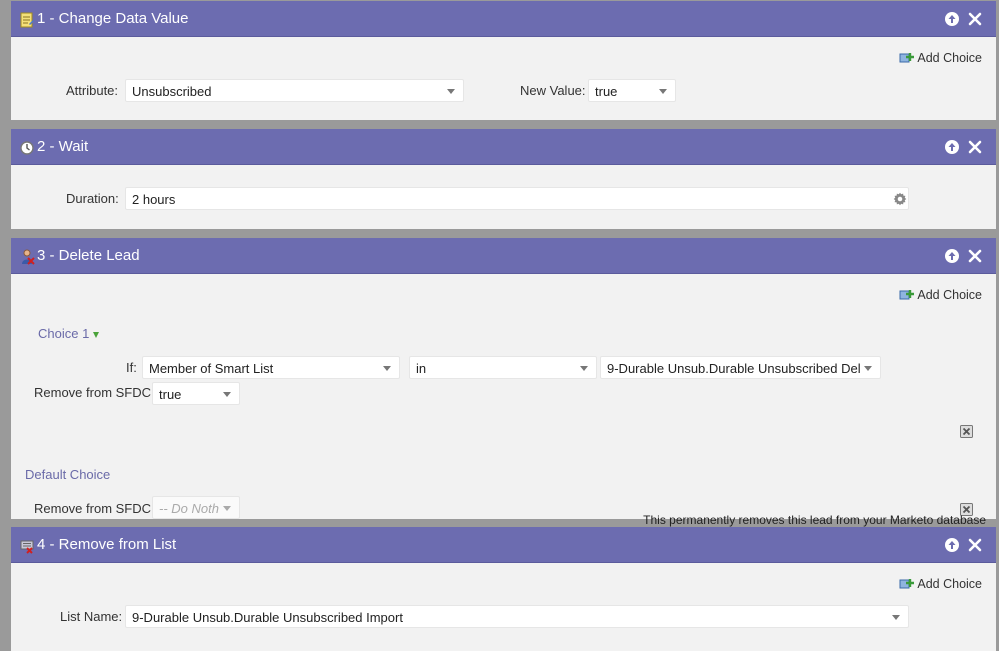 Image resolution: width=999 pixels, height=651 pixels. I want to click on step-header: 1 - Change Data Value, so click(503, 19).